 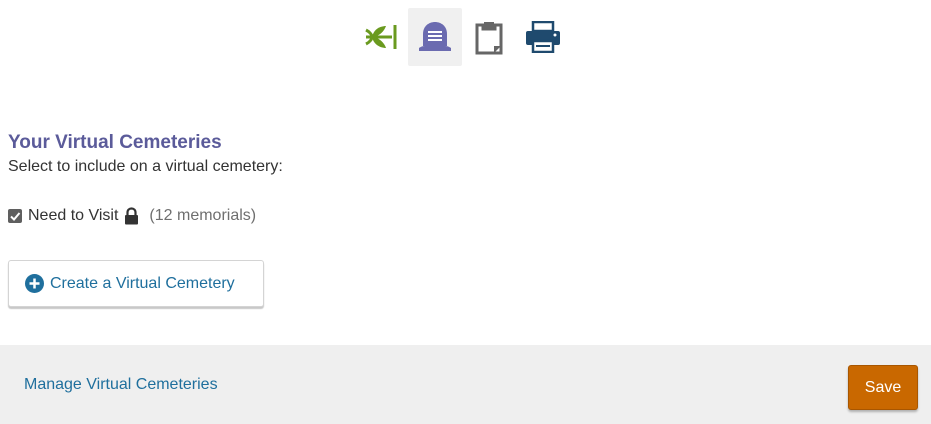 I want to click on include-checkbox, so click(x=15, y=216).